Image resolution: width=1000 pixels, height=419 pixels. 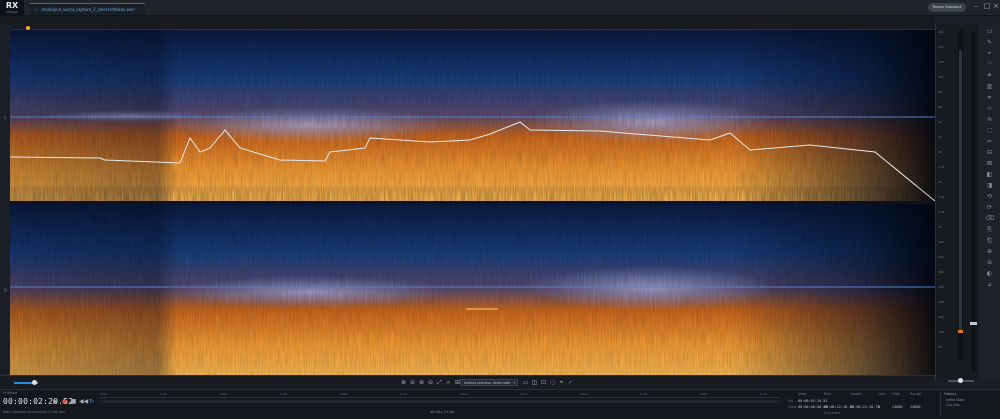 What do you see at coordinates (440, 401) in the screenshot?
I see `overview-track` at bounding box center [440, 401].